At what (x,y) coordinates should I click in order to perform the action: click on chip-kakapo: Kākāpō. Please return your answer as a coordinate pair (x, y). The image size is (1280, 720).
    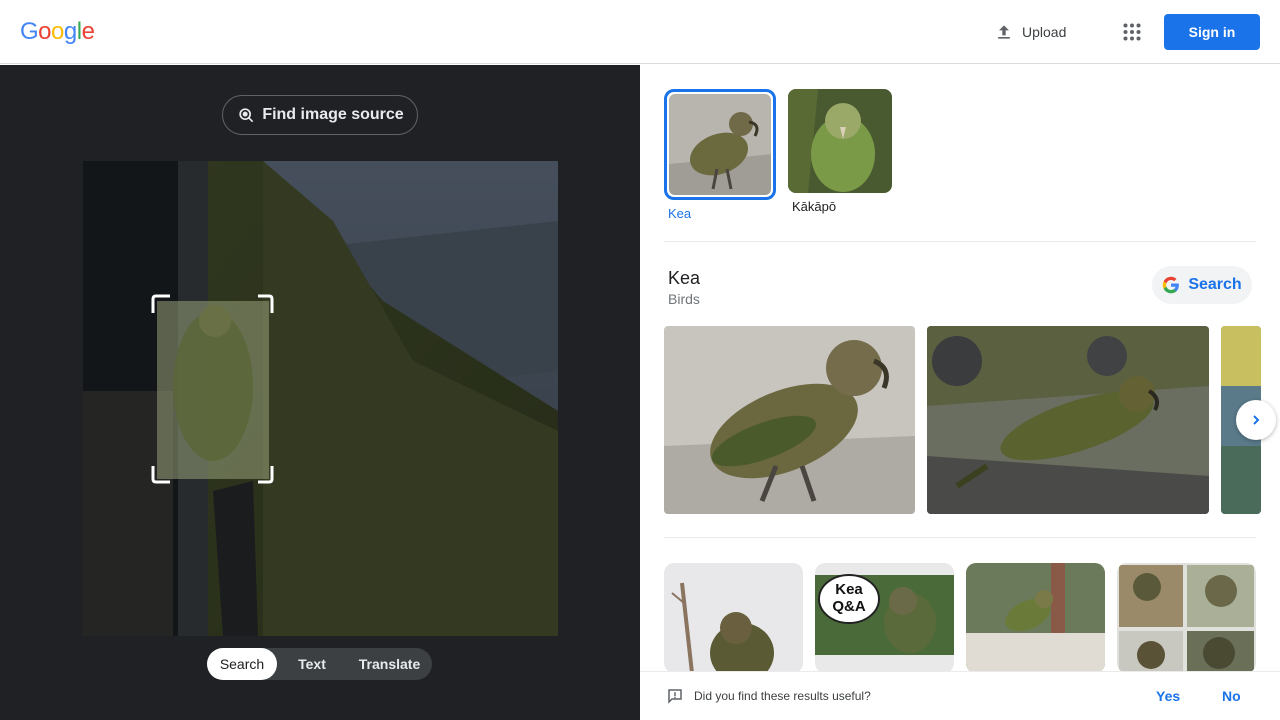
    Looking at the image, I should click on (844, 151).